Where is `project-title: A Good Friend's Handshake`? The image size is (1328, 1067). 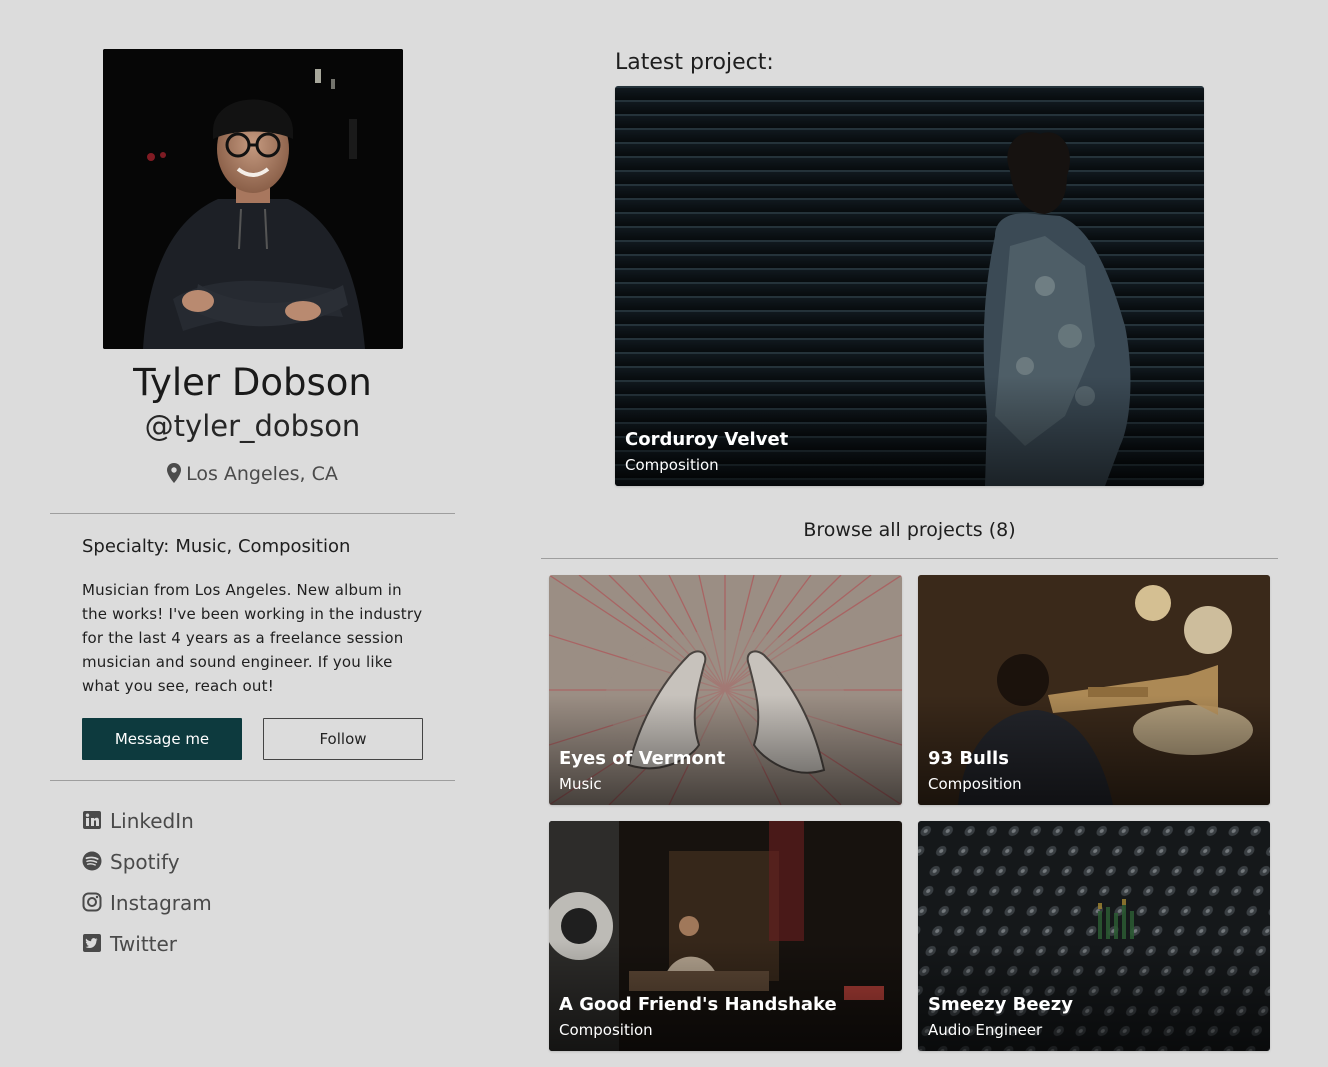
project-title: A Good Friend's Handshake is located at coordinates (698, 1004).